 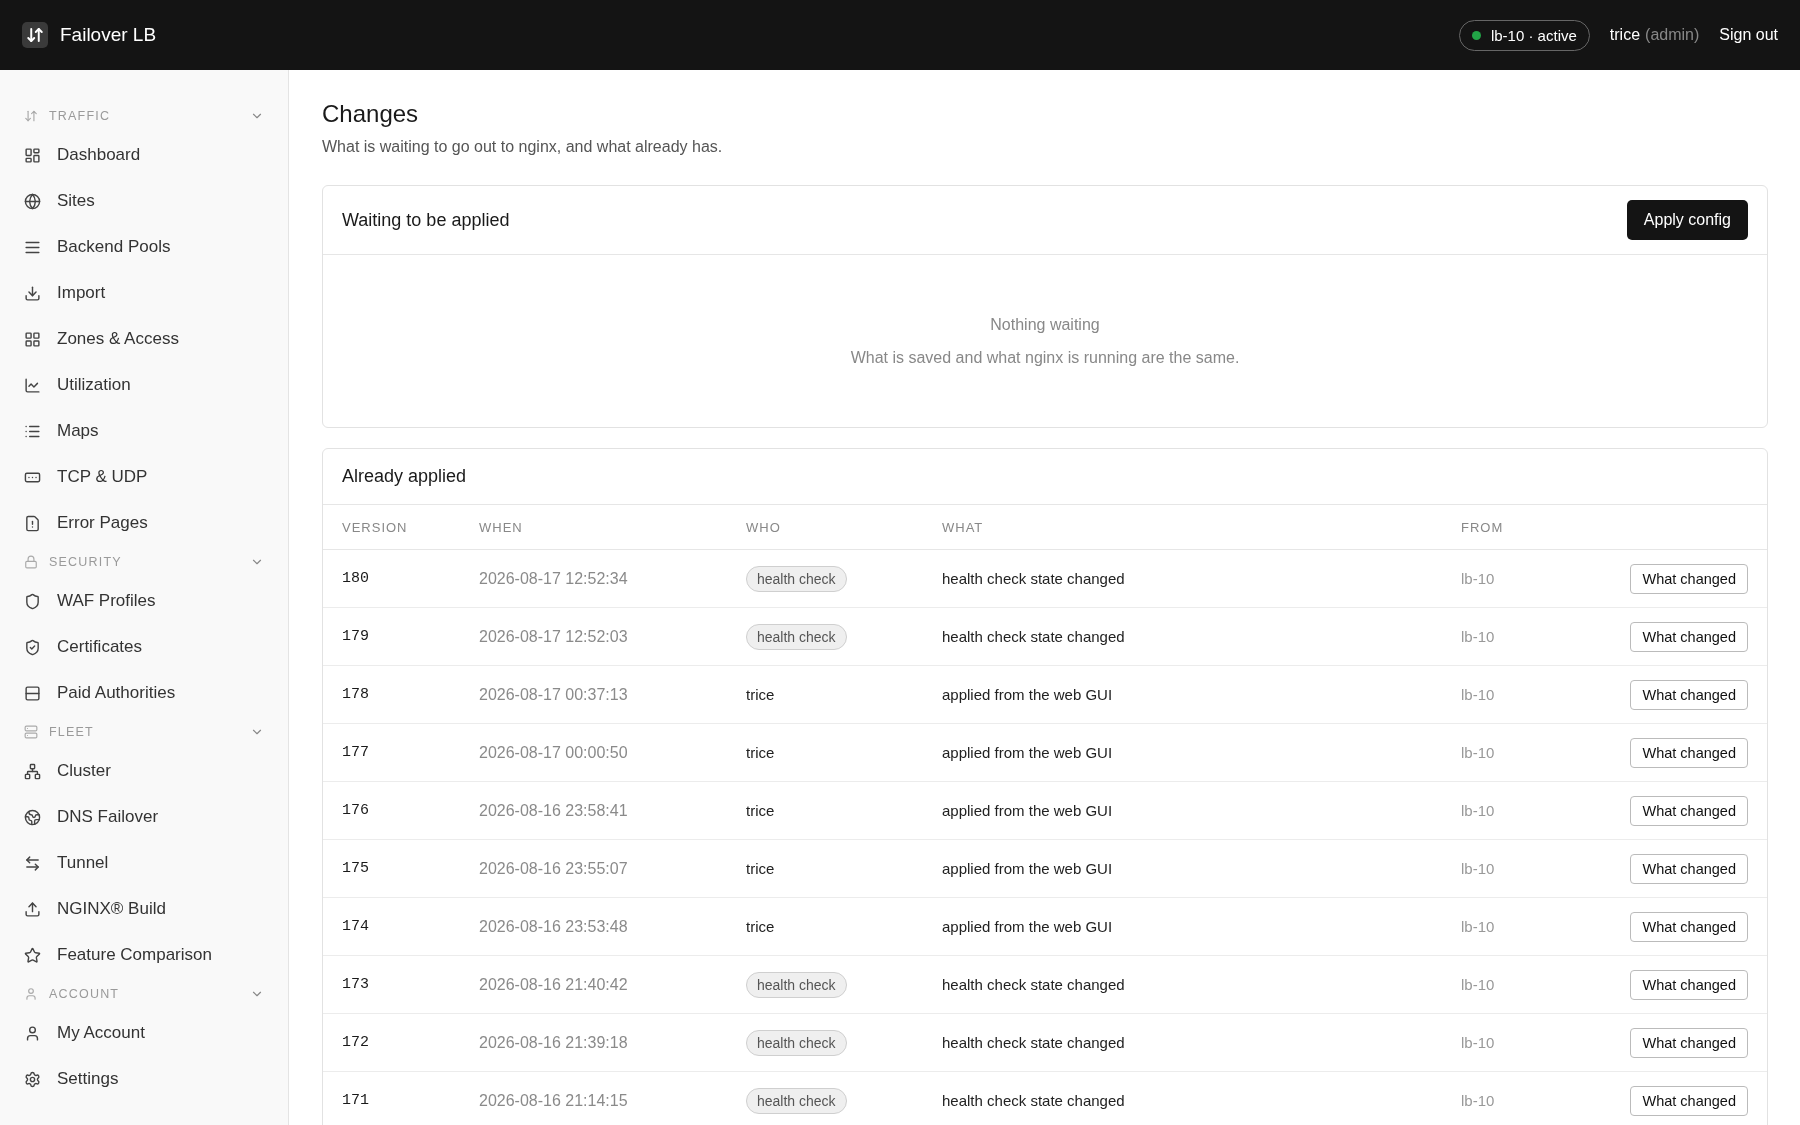 I want to click on nav-item: Import, so click(x=144, y=293).